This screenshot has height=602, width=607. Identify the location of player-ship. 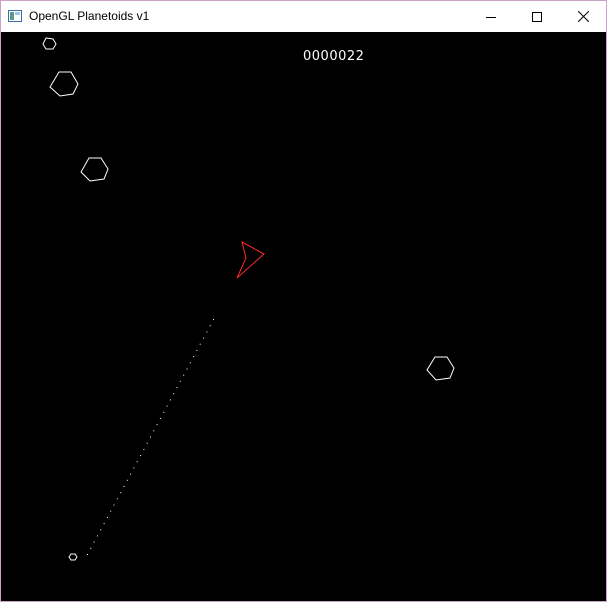
(250, 260).